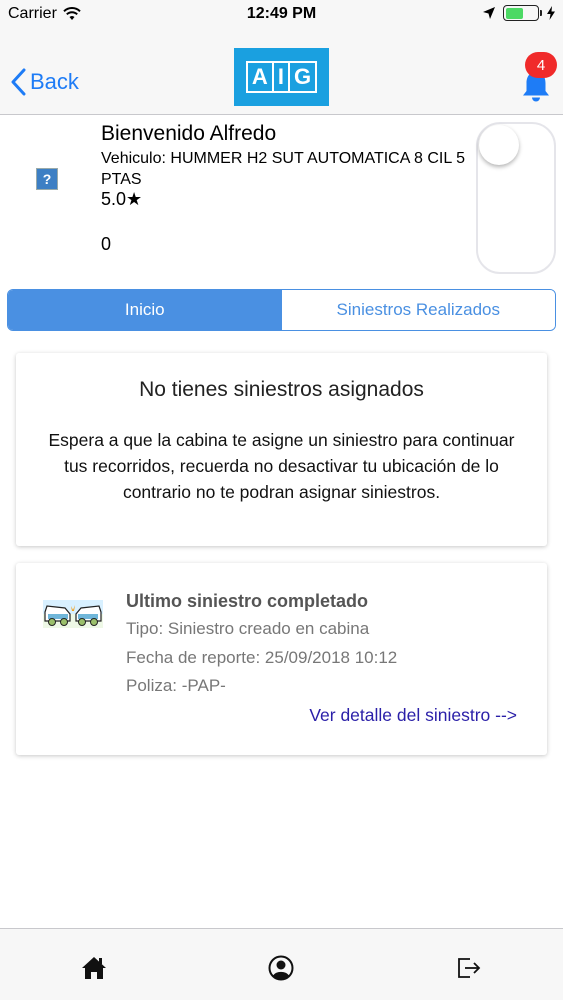 The height and width of the screenshot is (1000, 563). Describe the element at coordinates (551, 13) in the screenshot. I see `charging-bolt-icon` at that location.